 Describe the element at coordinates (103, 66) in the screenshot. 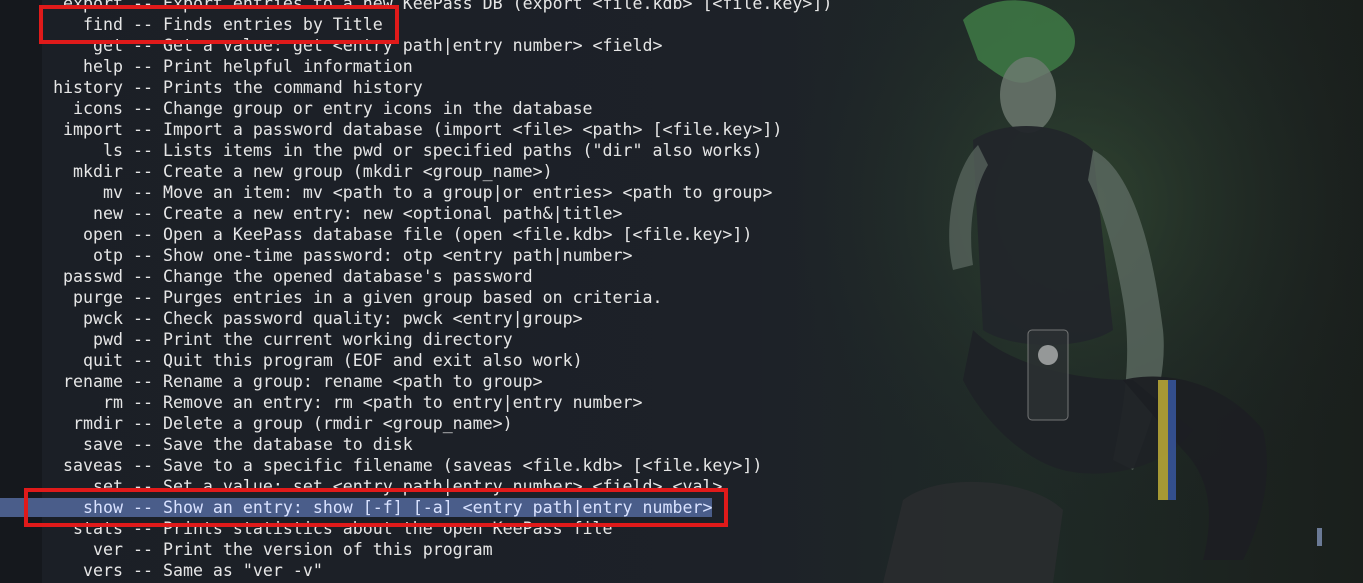

I see `command-name: help` at that location.